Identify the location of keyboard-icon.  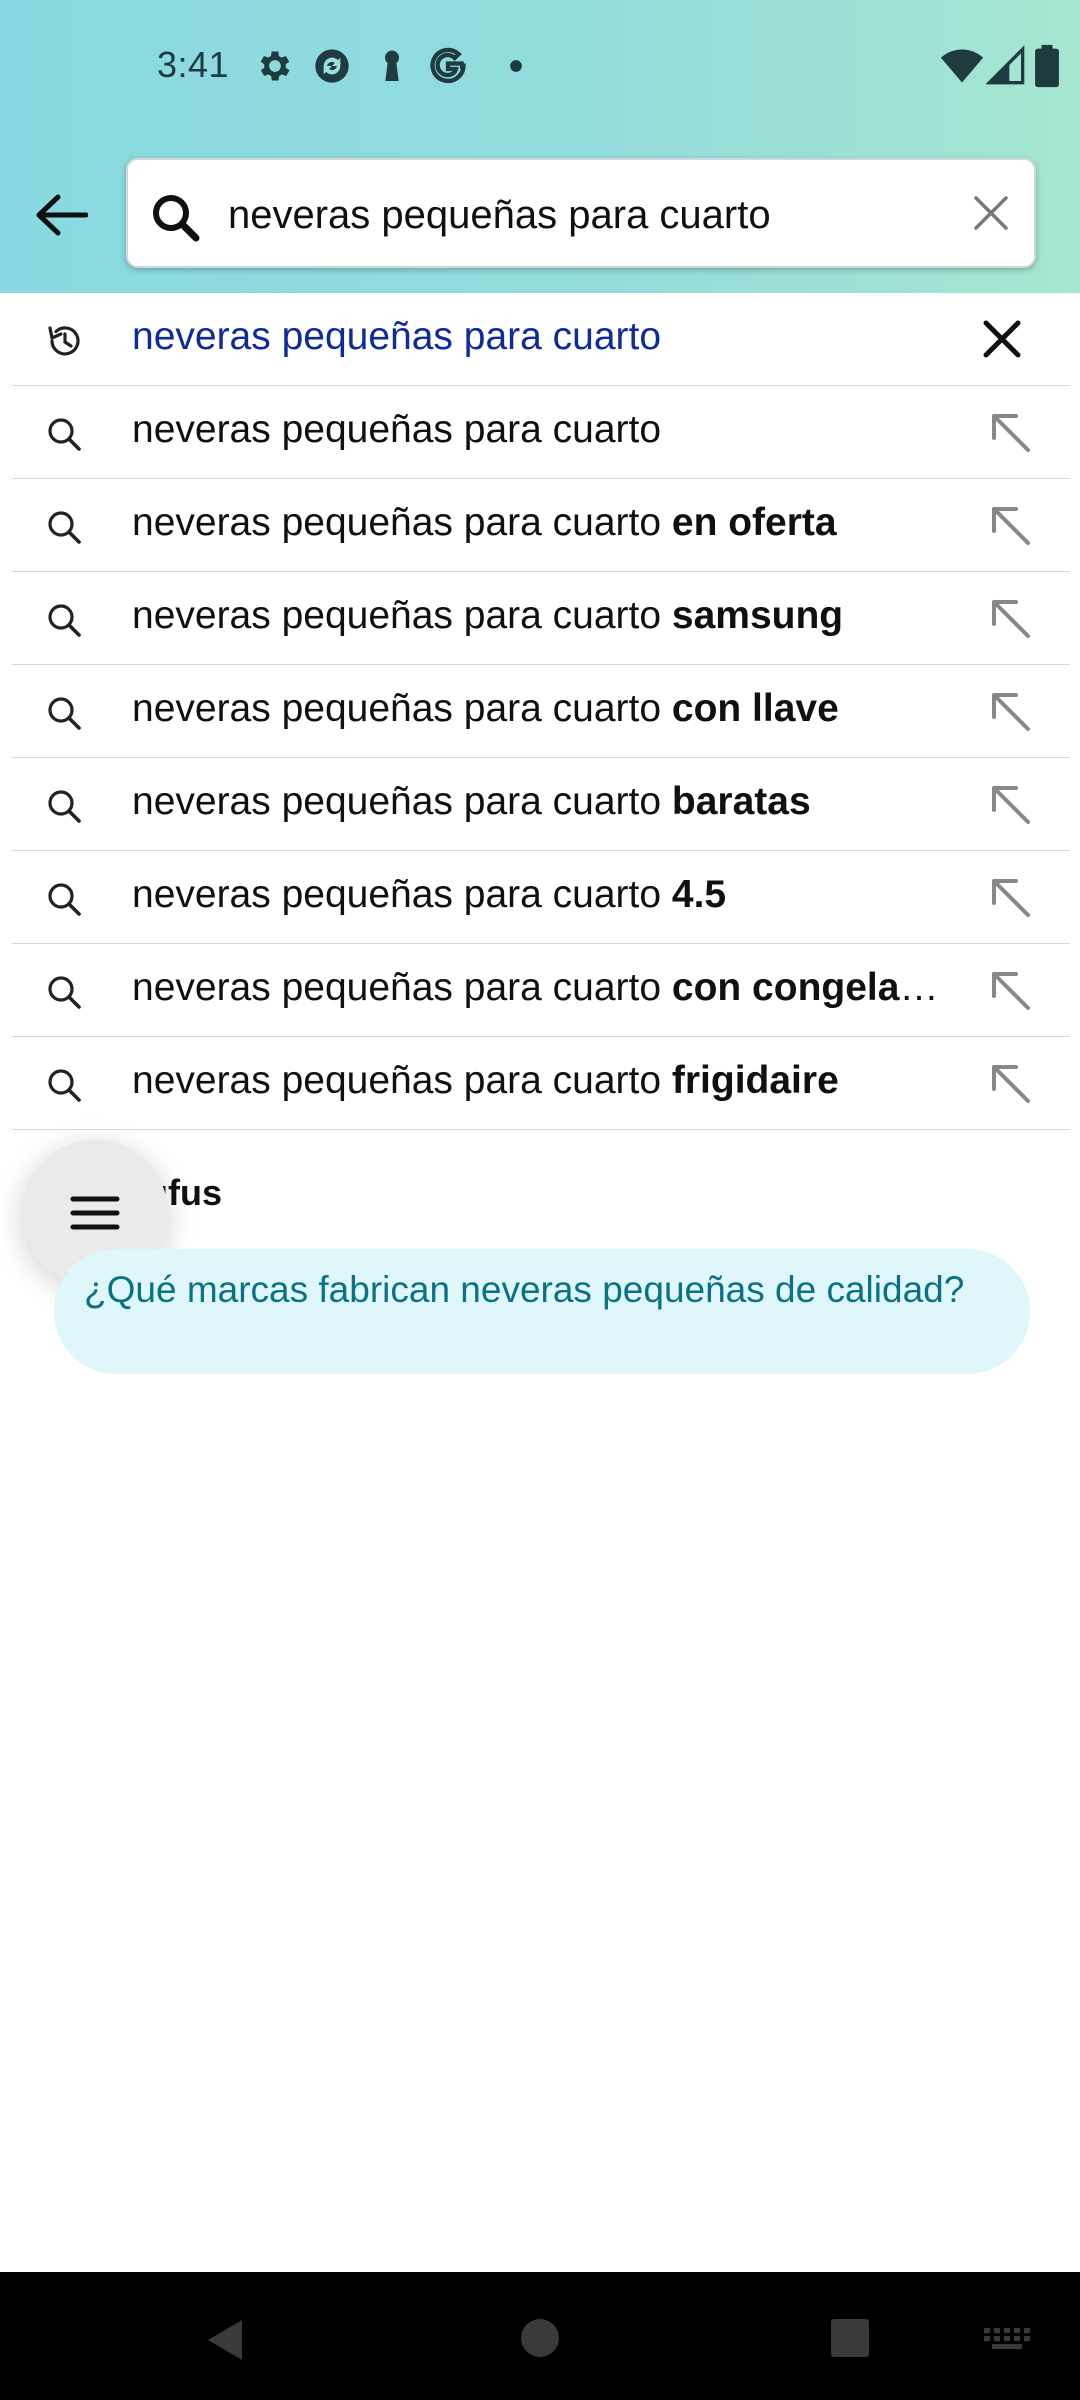
(1007, 2339).